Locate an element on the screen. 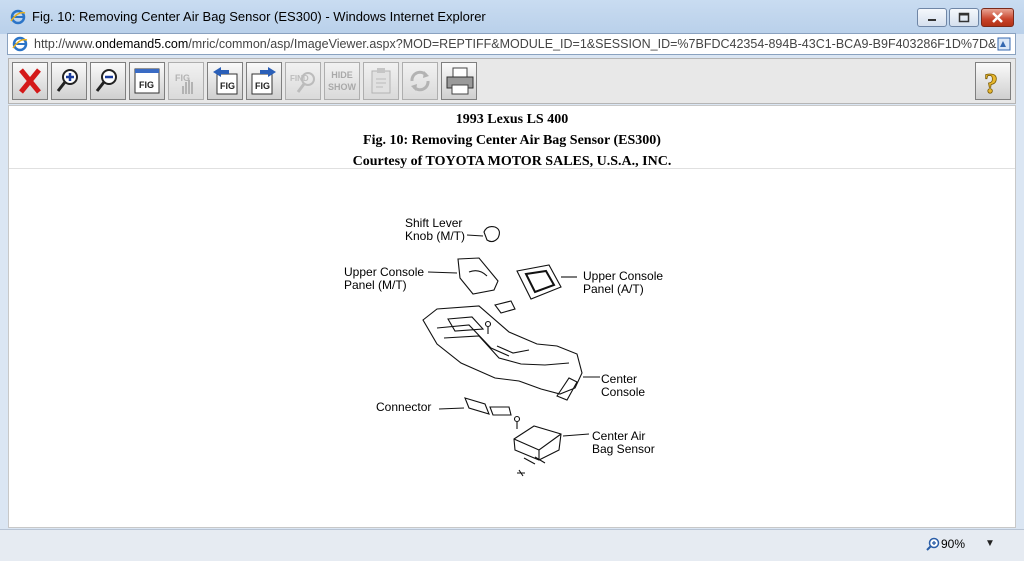  label-upper-console-at-1: Upper Console is located at coordinates (623, 276).